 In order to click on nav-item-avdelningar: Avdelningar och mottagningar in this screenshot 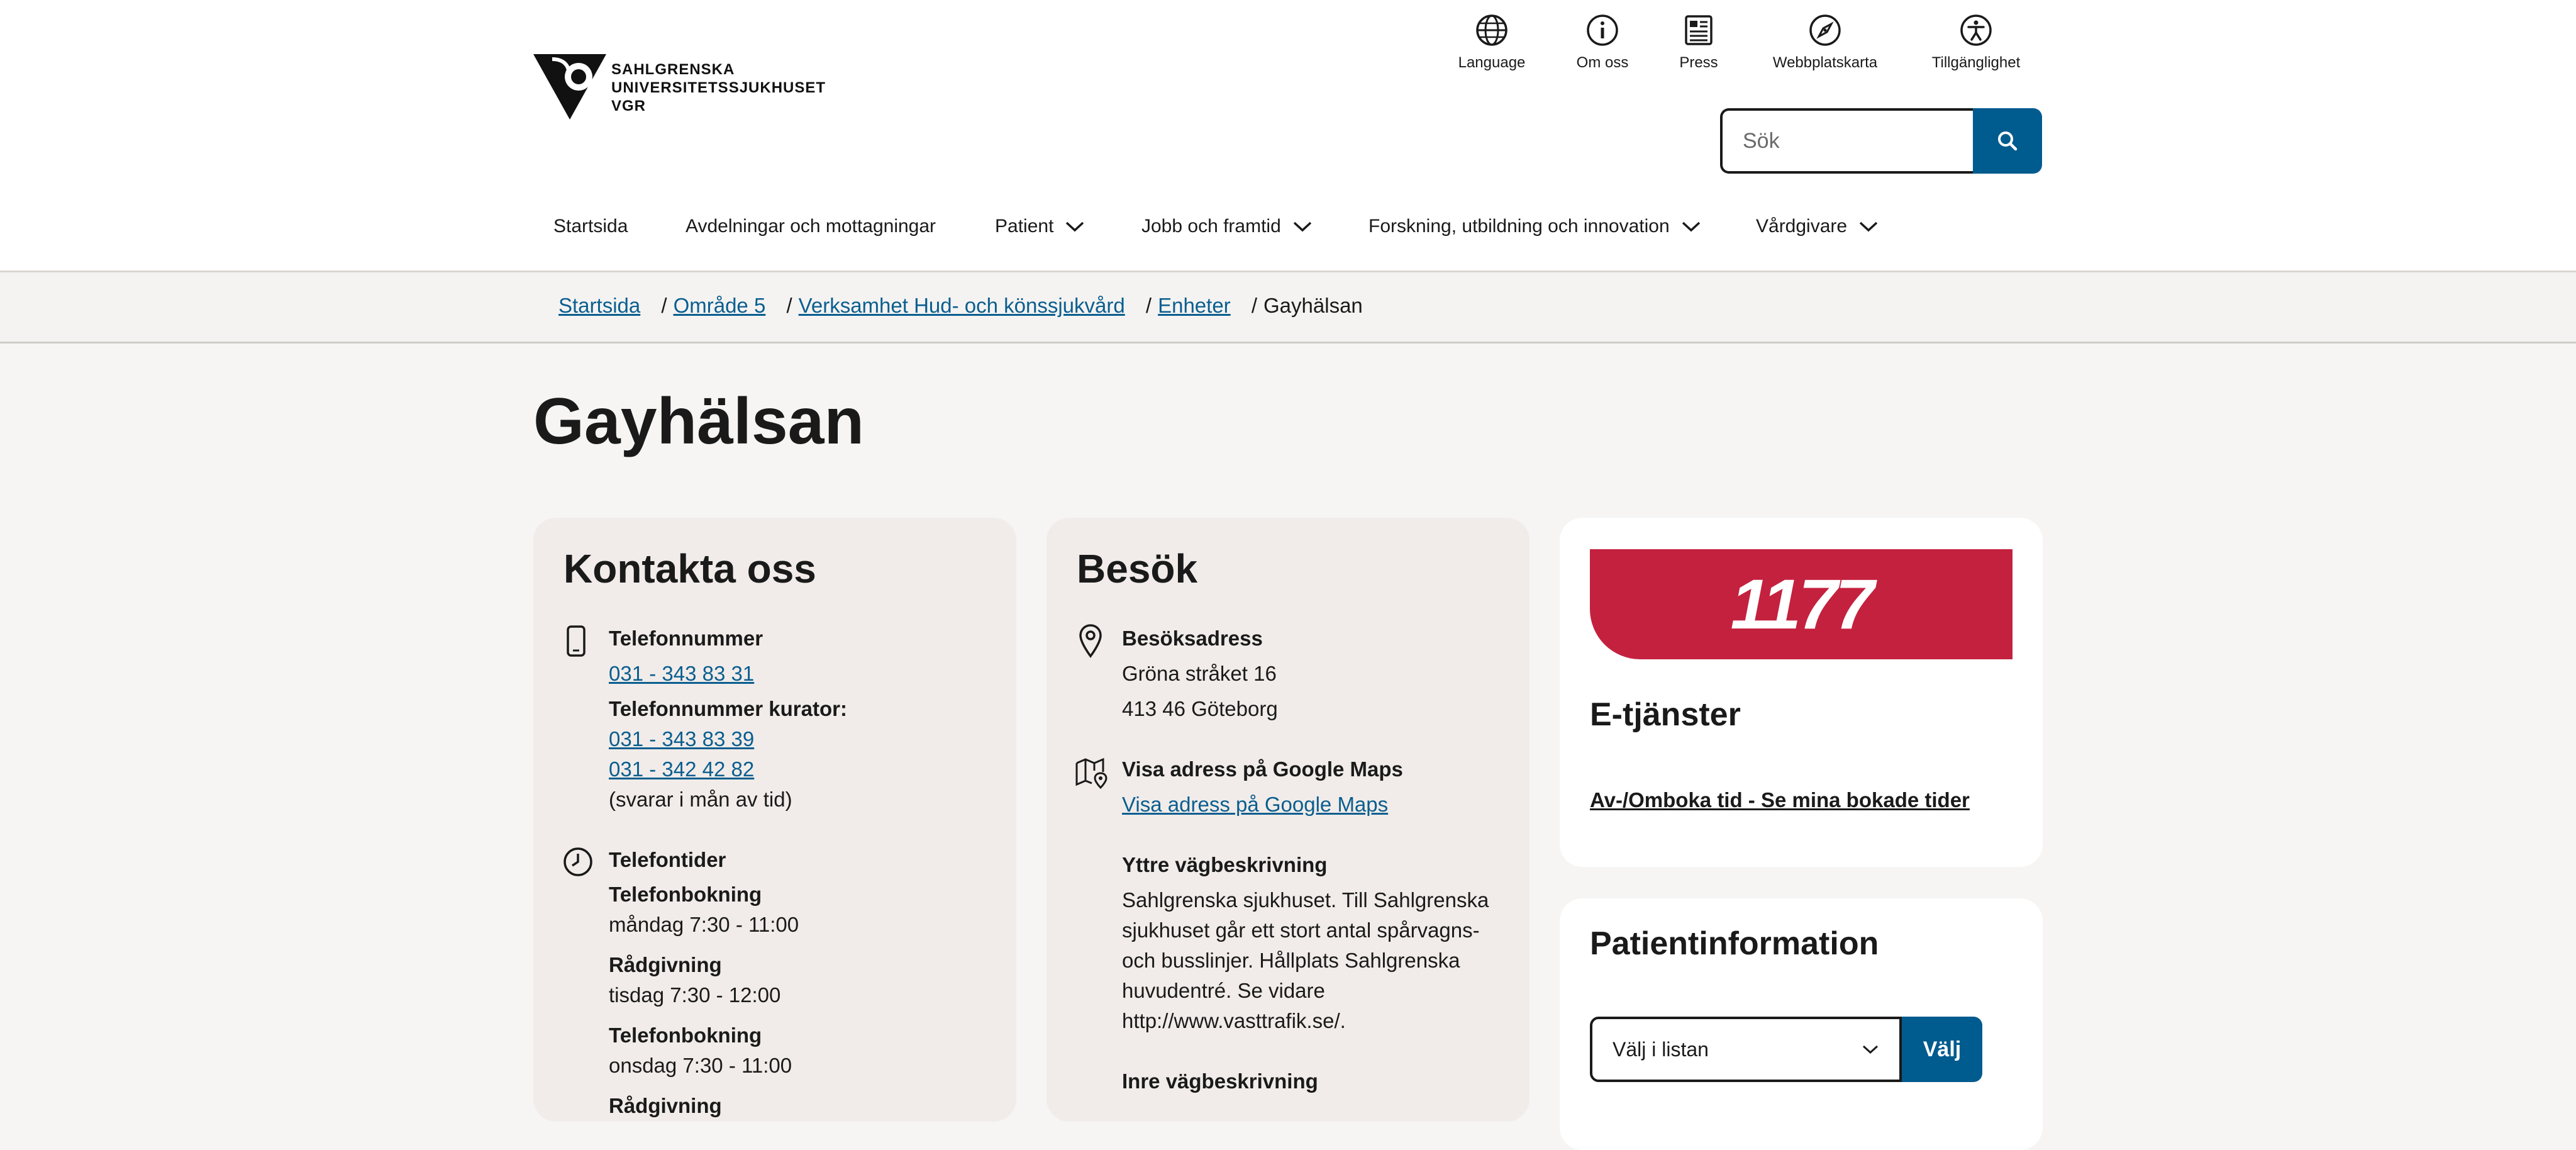, I will do `click(811, 226)`.